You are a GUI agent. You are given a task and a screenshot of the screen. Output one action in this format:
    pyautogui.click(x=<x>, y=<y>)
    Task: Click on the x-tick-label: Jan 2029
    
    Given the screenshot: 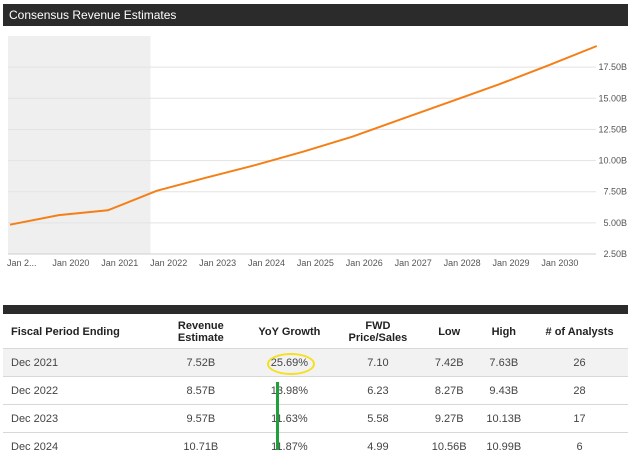 What is the action you would take?
    pyautogui.click(x=510, y=263)
    